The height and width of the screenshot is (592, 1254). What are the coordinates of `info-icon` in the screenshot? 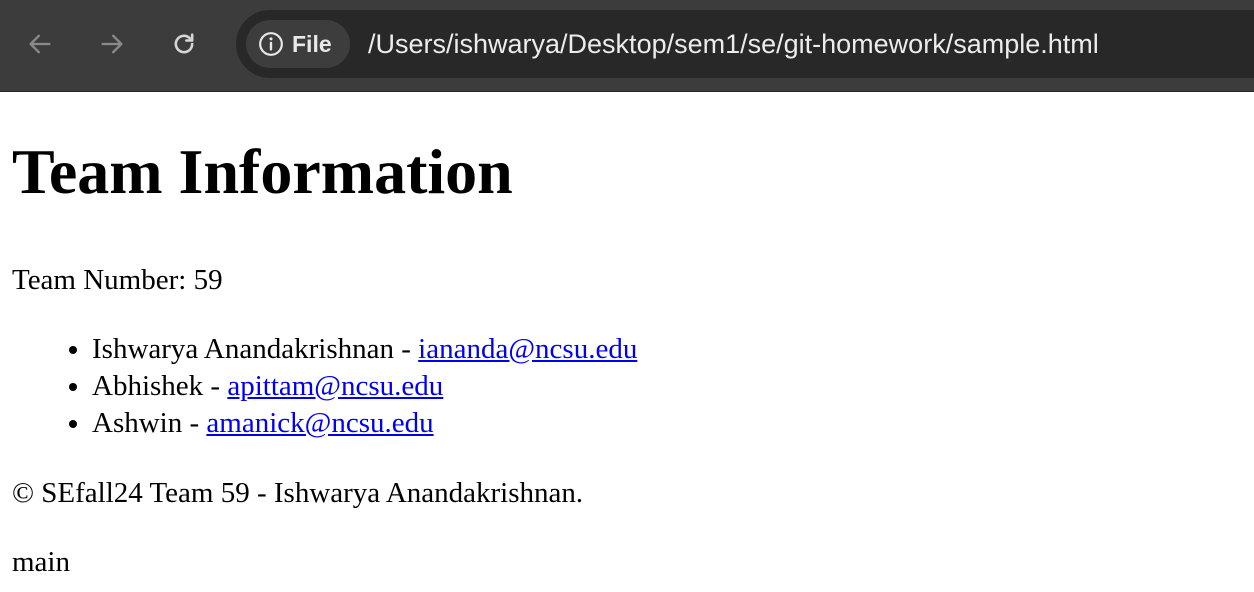 It's located at (271, 44).